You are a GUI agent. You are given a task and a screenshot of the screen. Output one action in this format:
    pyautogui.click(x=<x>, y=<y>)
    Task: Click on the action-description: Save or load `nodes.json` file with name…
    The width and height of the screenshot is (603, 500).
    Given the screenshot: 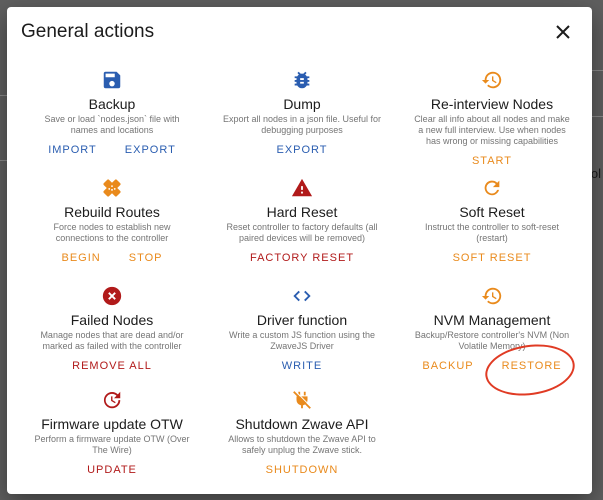 What is the action you would take?
    pyautogui.click(x=112, y=124)
    